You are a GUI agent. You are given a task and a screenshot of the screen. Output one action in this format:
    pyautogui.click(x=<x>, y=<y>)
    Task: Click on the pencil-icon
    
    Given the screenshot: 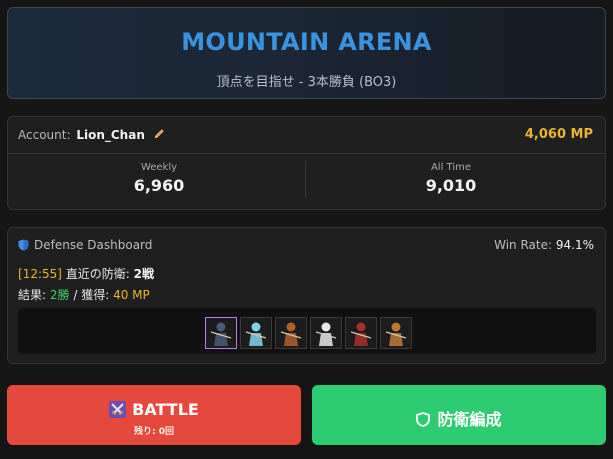 What is the action you would take?
    pyautogui.click(x=159, y=134)
    